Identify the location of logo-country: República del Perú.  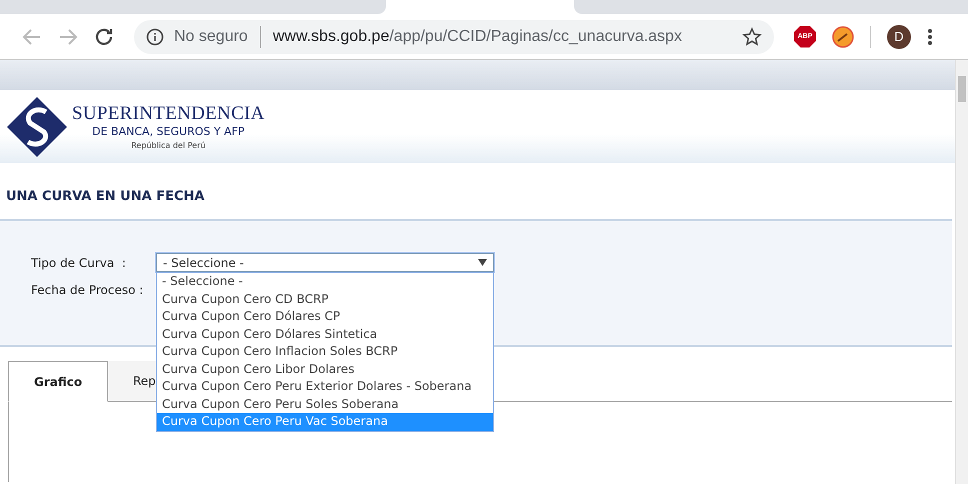
(168, 145).